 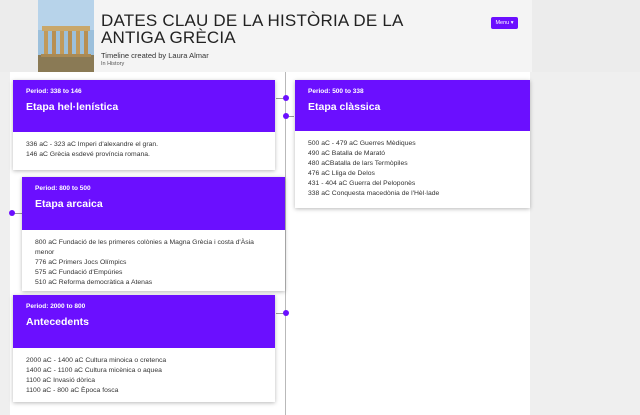 I want to click on greek-temple-illustration, so click(x=66, y=36).